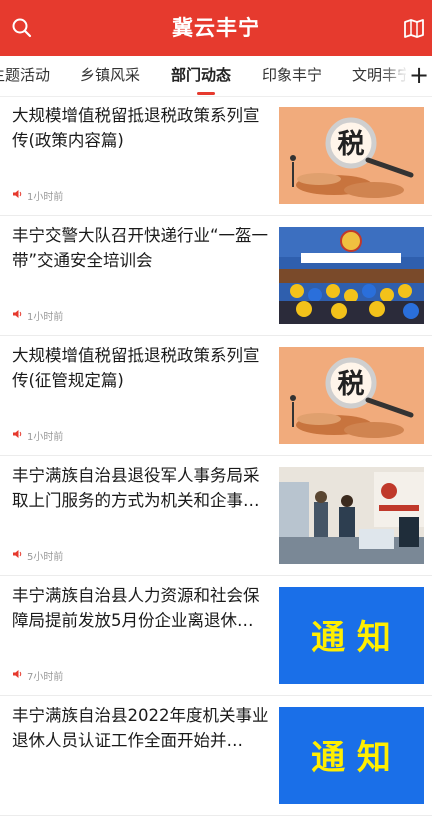 The image size is (432, 816). What do you see at coordinates (292, 76) in the screenshot?
I see `tab-impression: 印象丰宁` at bounding box center [292, 76].